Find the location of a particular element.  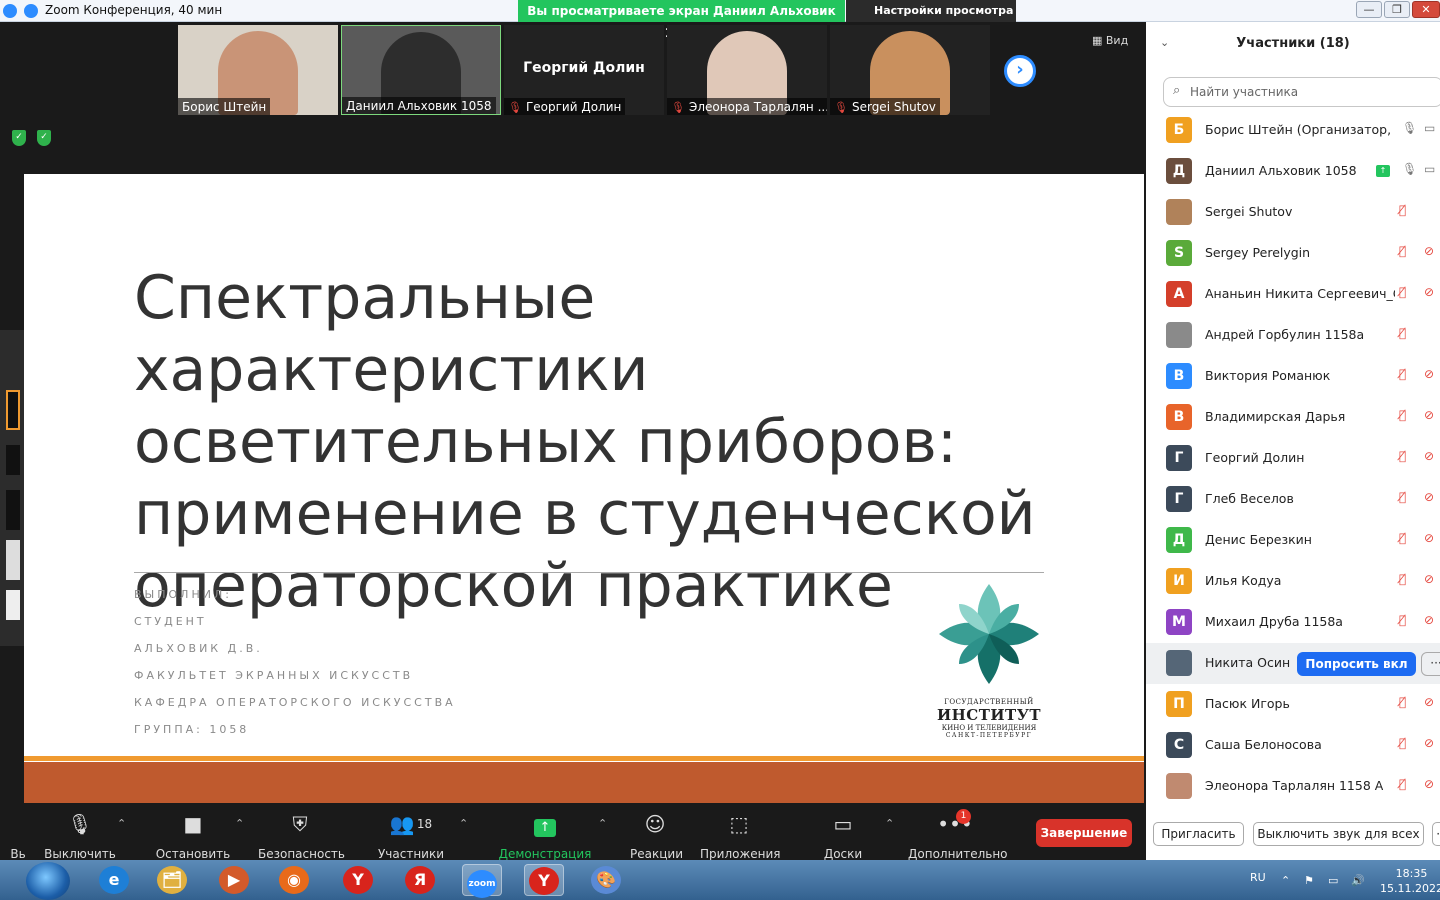

video-tile: 🎙 Sergei Shutov is located at coordinates (910, 70).